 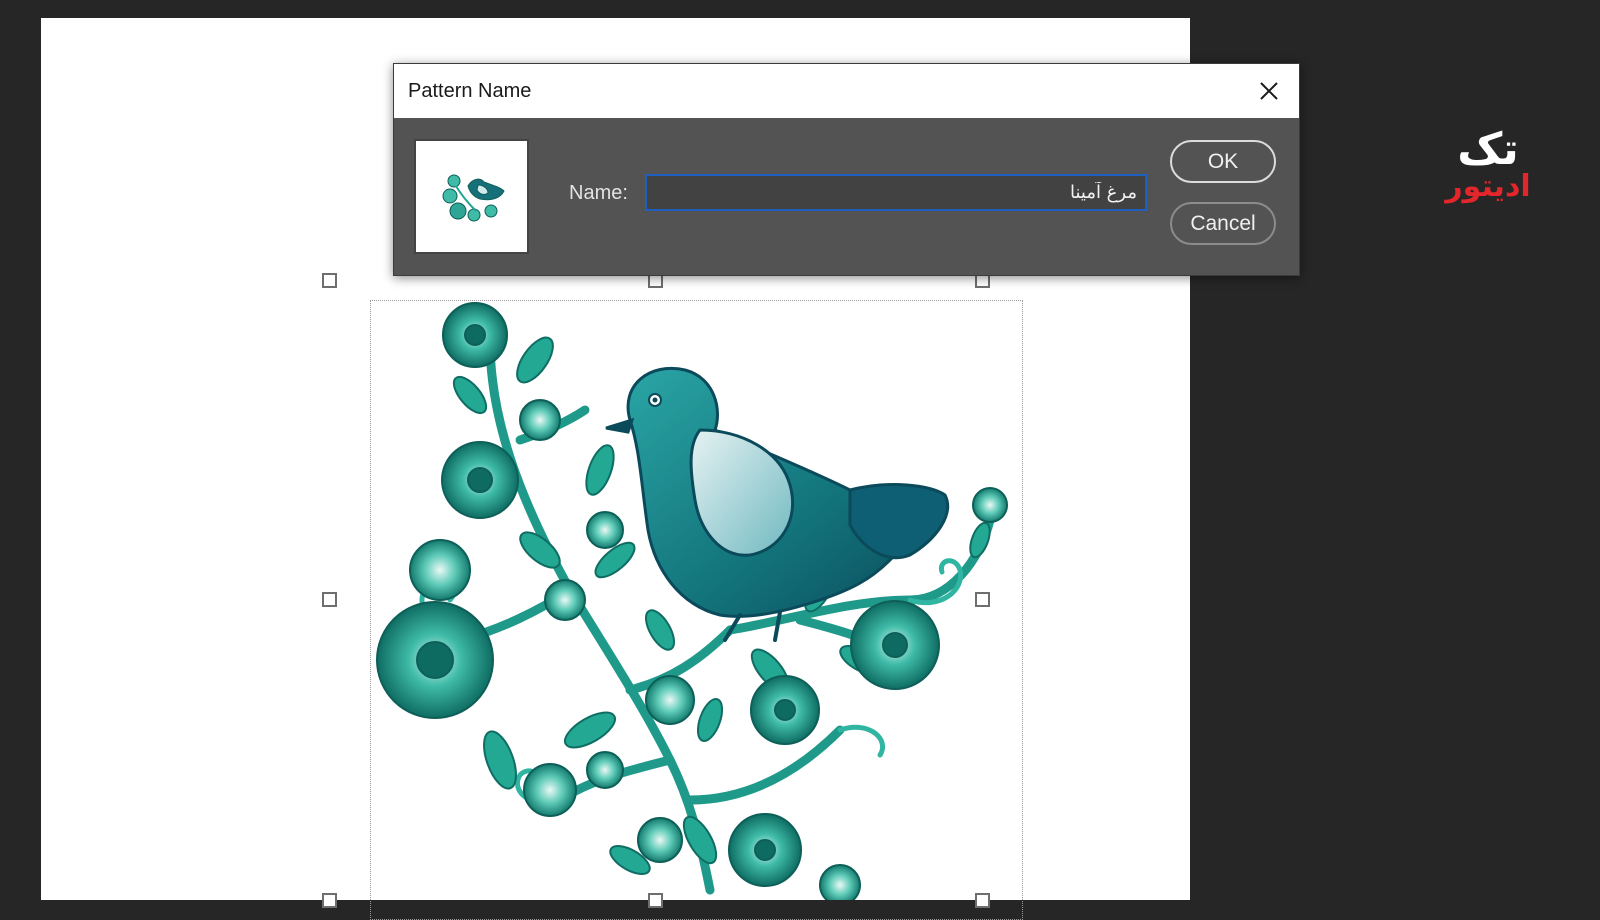 What do you see at coordinates (896, 192) in the screenshot?
I see `pattern-name-input` at bounding box center [896, 192].